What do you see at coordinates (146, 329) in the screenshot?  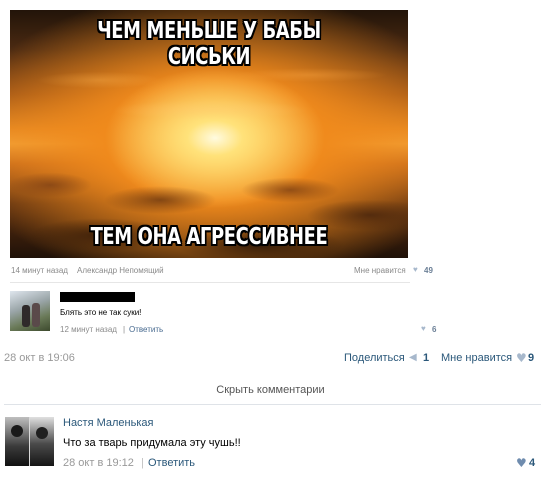 I see `inner-comment-reply-link: Ответить` at bounding box center [146, 329].